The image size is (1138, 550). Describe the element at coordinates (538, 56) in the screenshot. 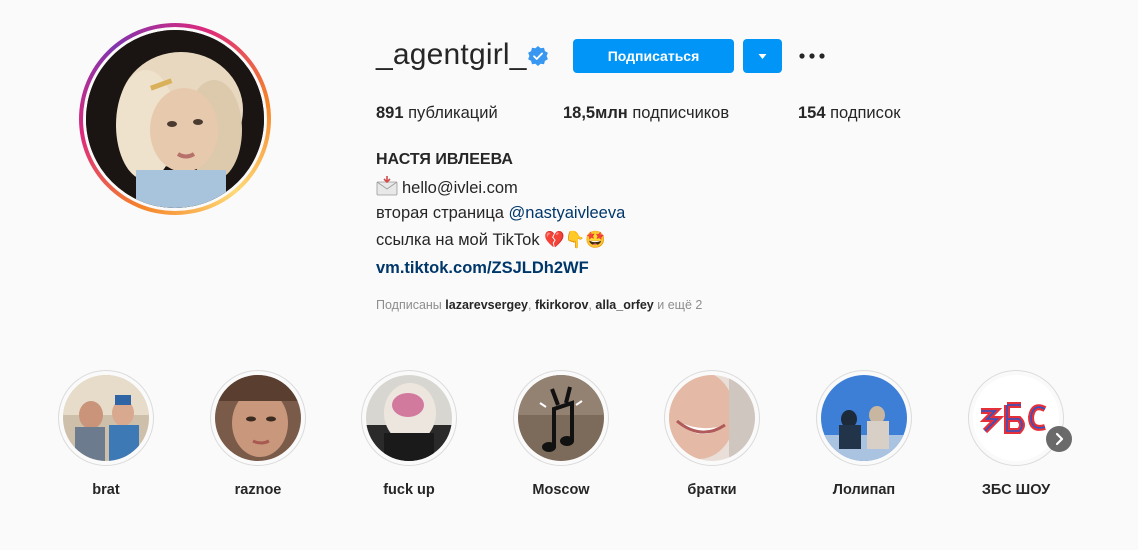

I see `verified-badge-icon` at that location.